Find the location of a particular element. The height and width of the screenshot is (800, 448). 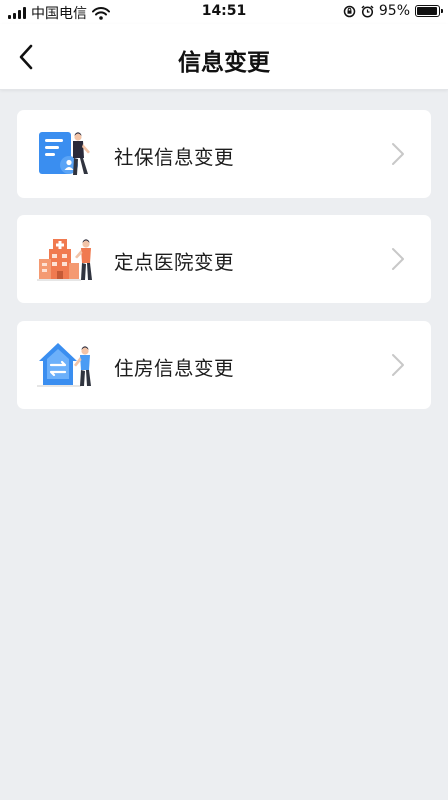

battery-level is located at coordinates (427, 11).